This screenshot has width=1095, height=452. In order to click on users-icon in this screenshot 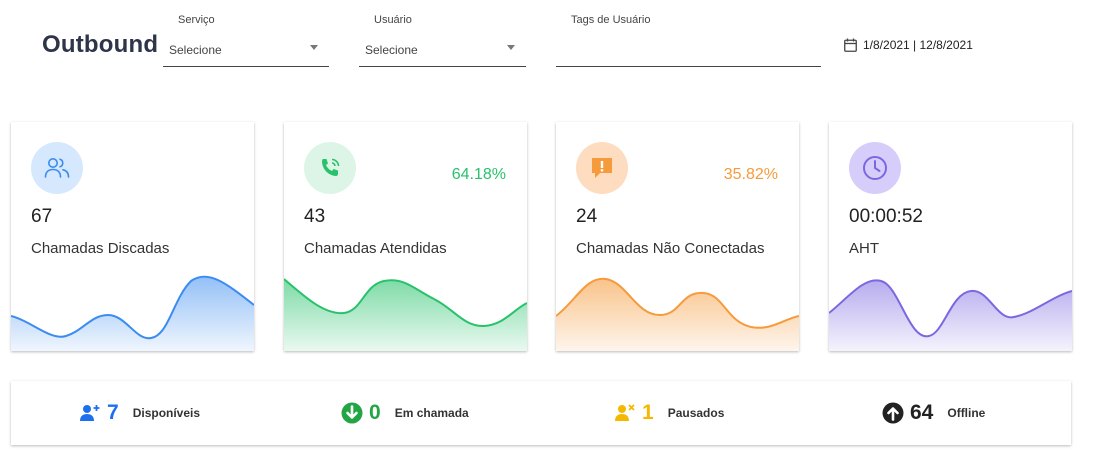, I will do `click(57, 168)`.